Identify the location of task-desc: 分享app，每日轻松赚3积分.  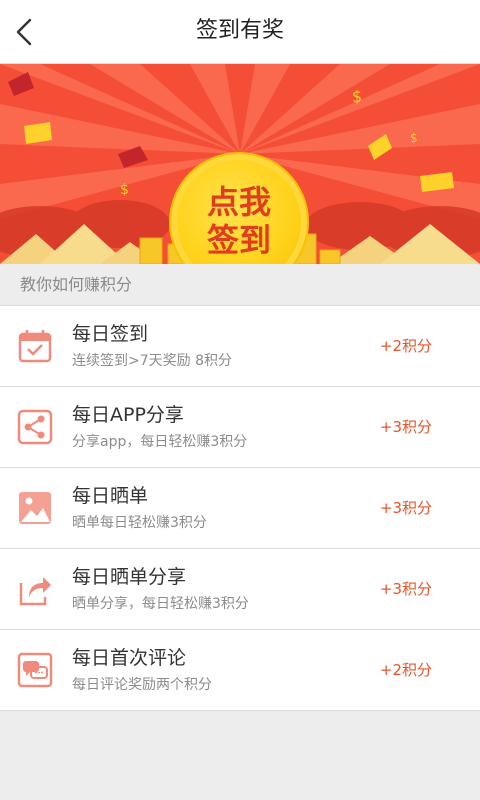
(160, 442).